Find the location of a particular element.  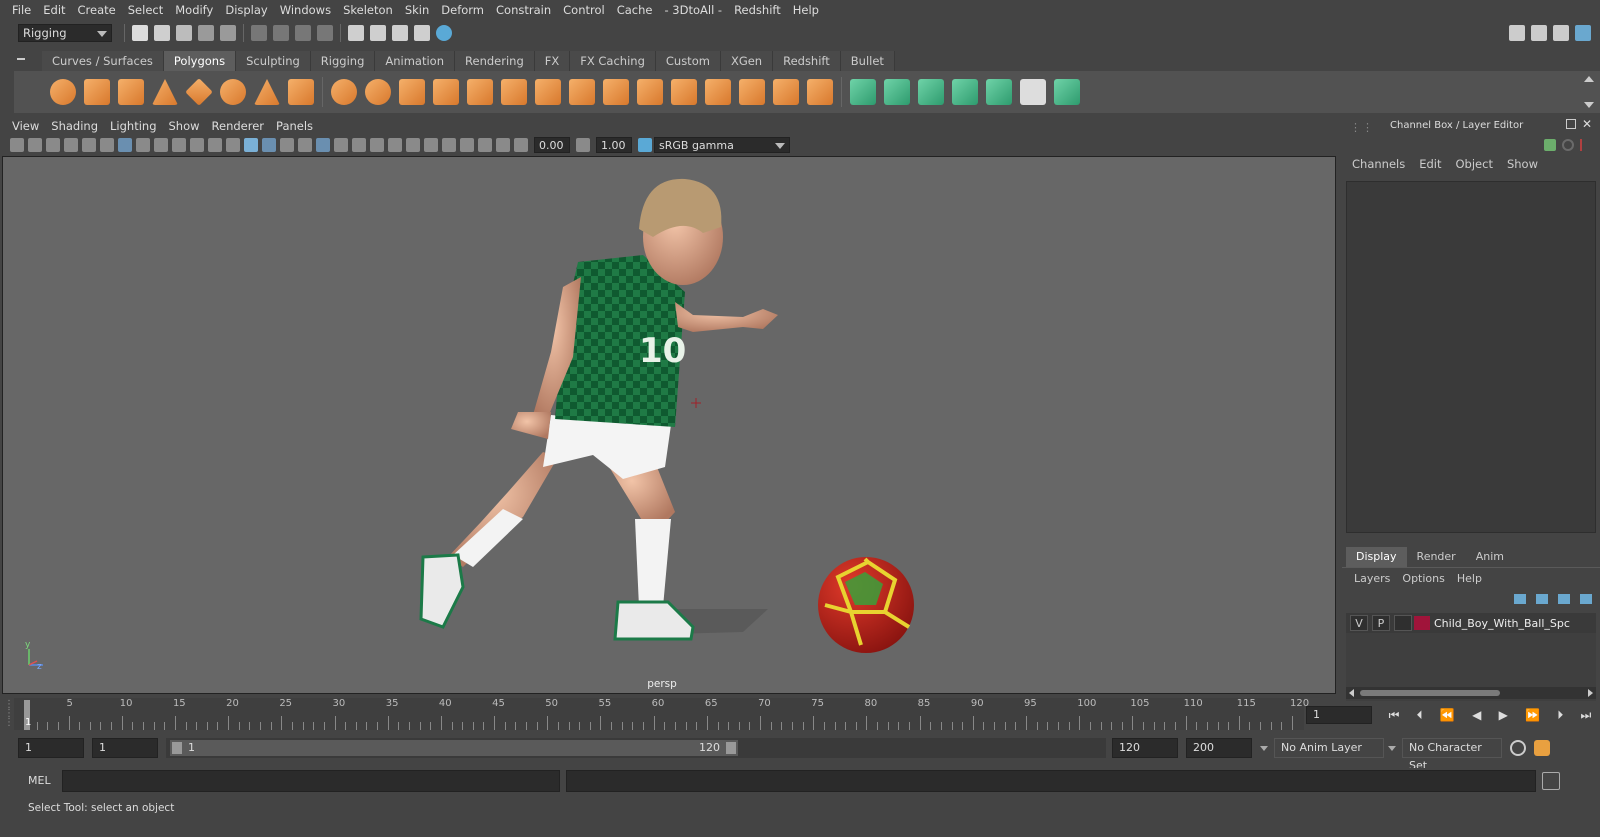

range-end-handle is located at coordinates (731, 748).